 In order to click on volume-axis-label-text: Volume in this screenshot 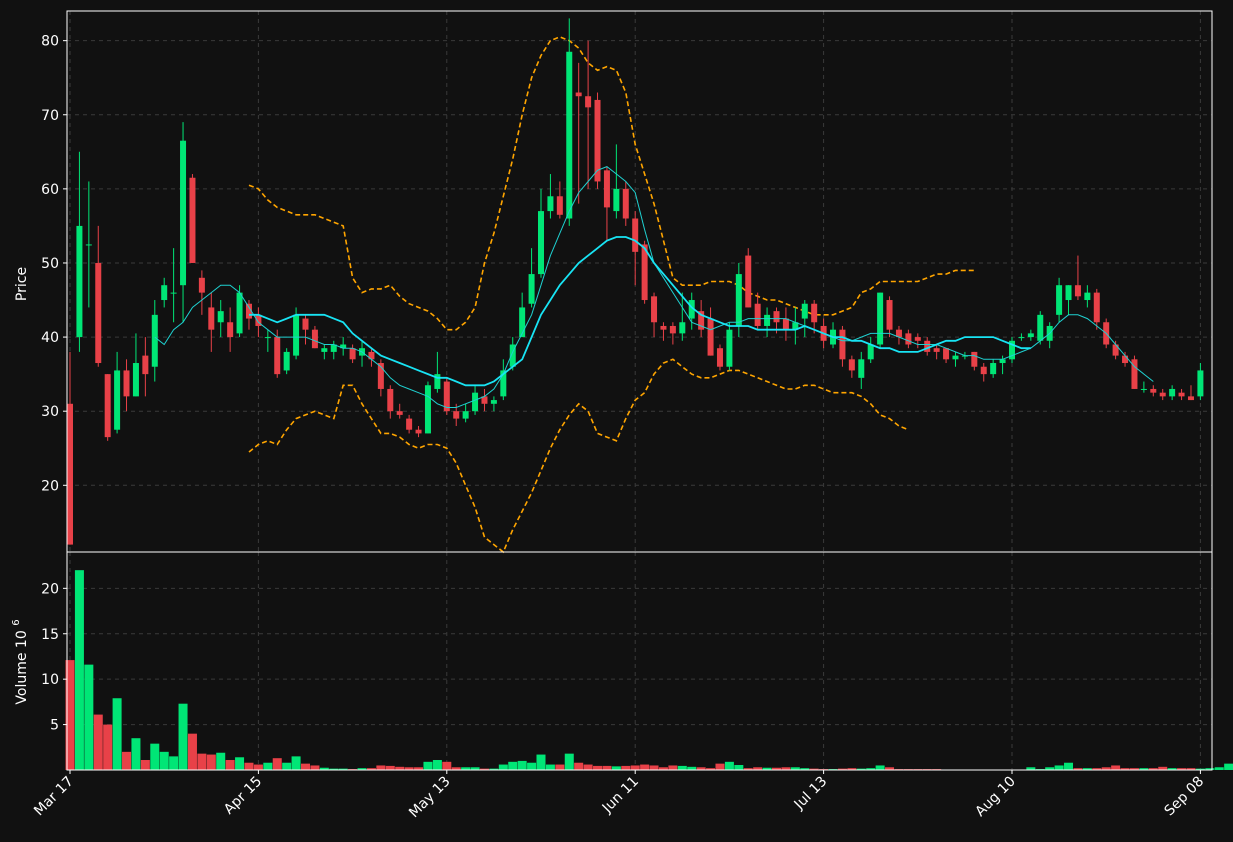, I will do `click(22, 679)`.